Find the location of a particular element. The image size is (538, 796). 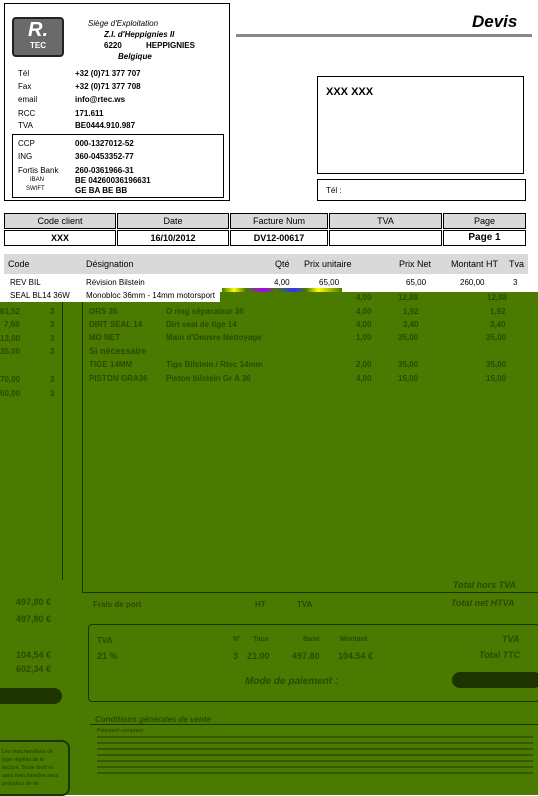

contact-email-value: info@rtec.ws is located at coordinates (100, 99).